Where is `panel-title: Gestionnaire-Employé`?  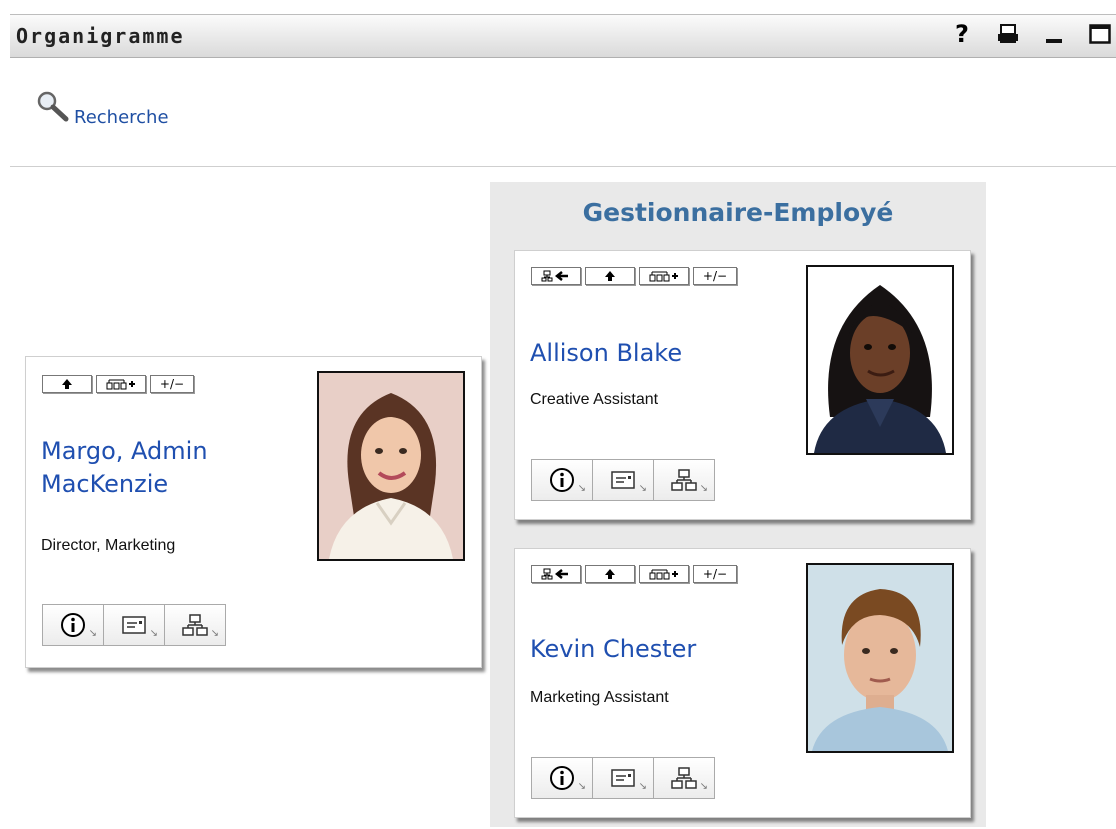 panel-title: Gestionnaire-Employé is located at coordinates (738, 212).